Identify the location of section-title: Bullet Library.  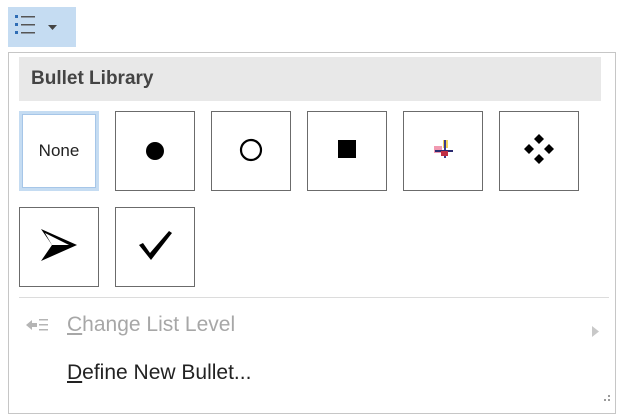
(310, 79).